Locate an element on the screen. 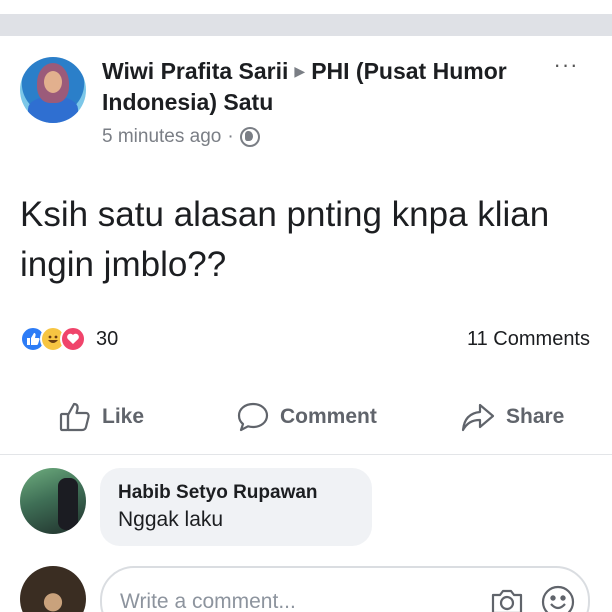 This screenshot has width=612, height=612. post-actions-bar: Like Comment Share is located at coordinates (306, 415).